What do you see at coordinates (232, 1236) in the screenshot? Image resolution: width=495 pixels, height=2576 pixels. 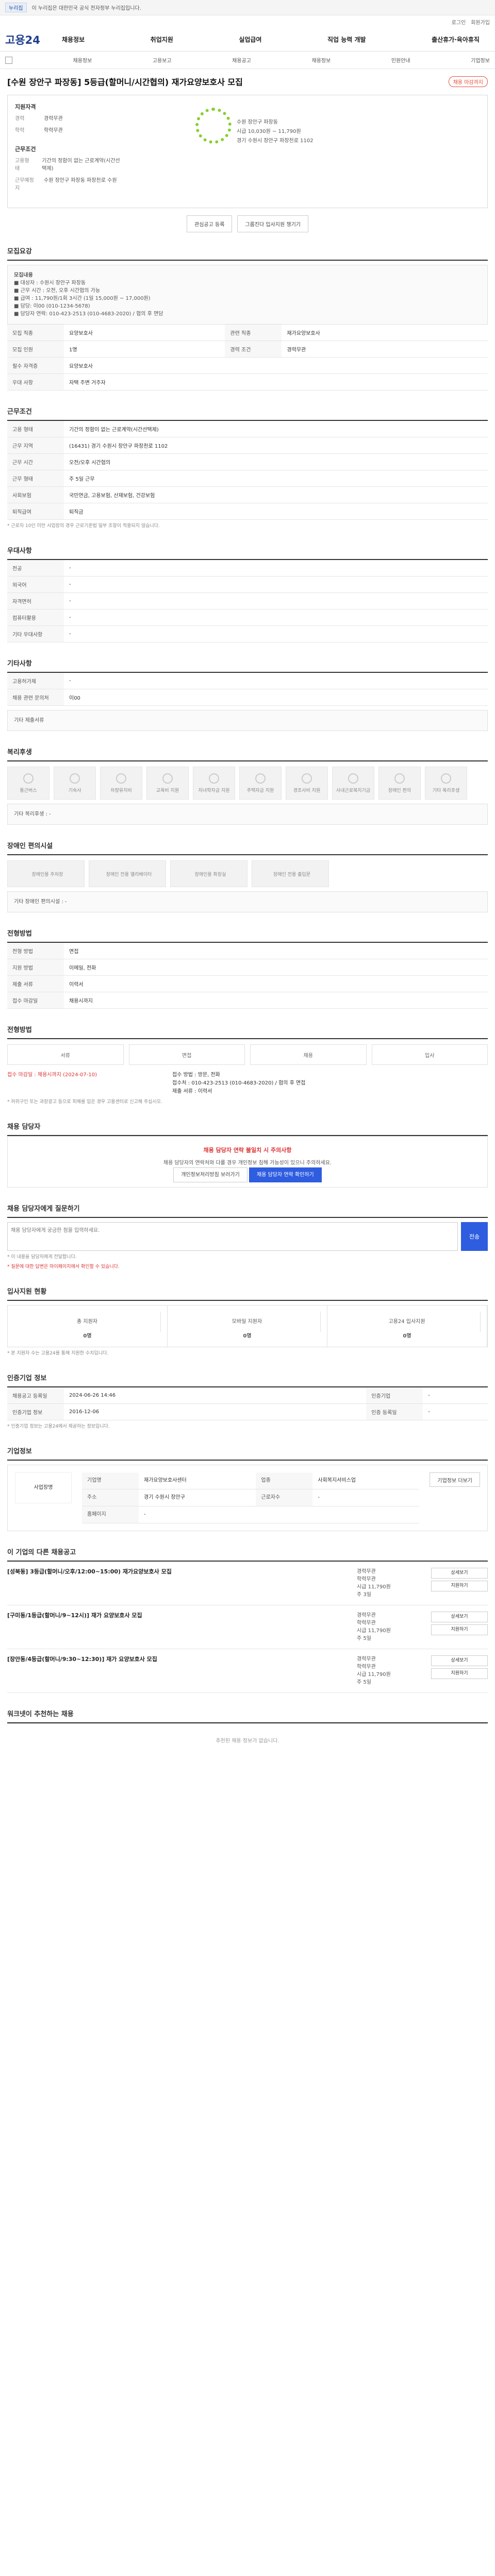 I see `question-input` at bounding box center [232, 1236].